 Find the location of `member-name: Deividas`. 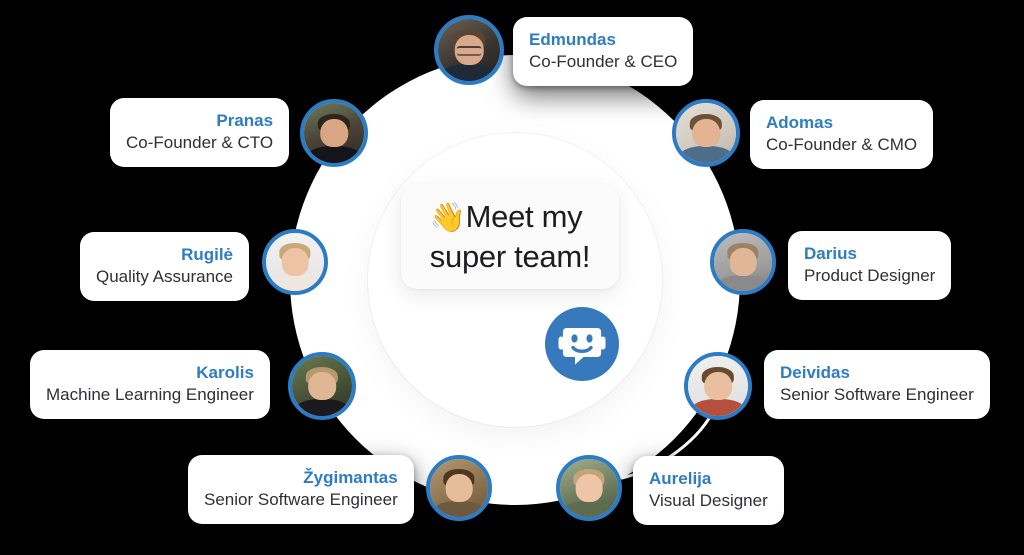

member-name: Deividas is located at coordinates (815, 372).